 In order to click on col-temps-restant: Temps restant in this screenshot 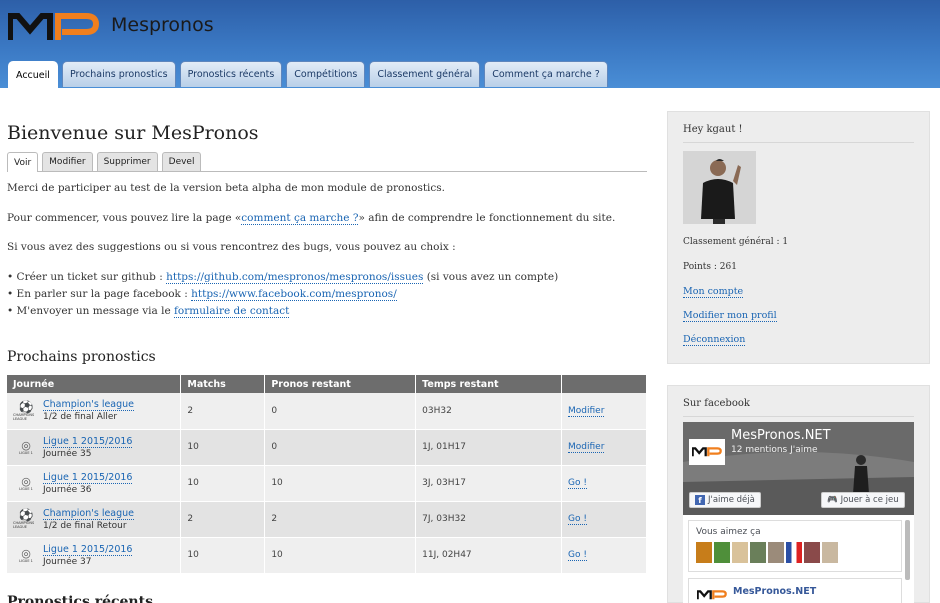, I will do `click(489, 384)`.